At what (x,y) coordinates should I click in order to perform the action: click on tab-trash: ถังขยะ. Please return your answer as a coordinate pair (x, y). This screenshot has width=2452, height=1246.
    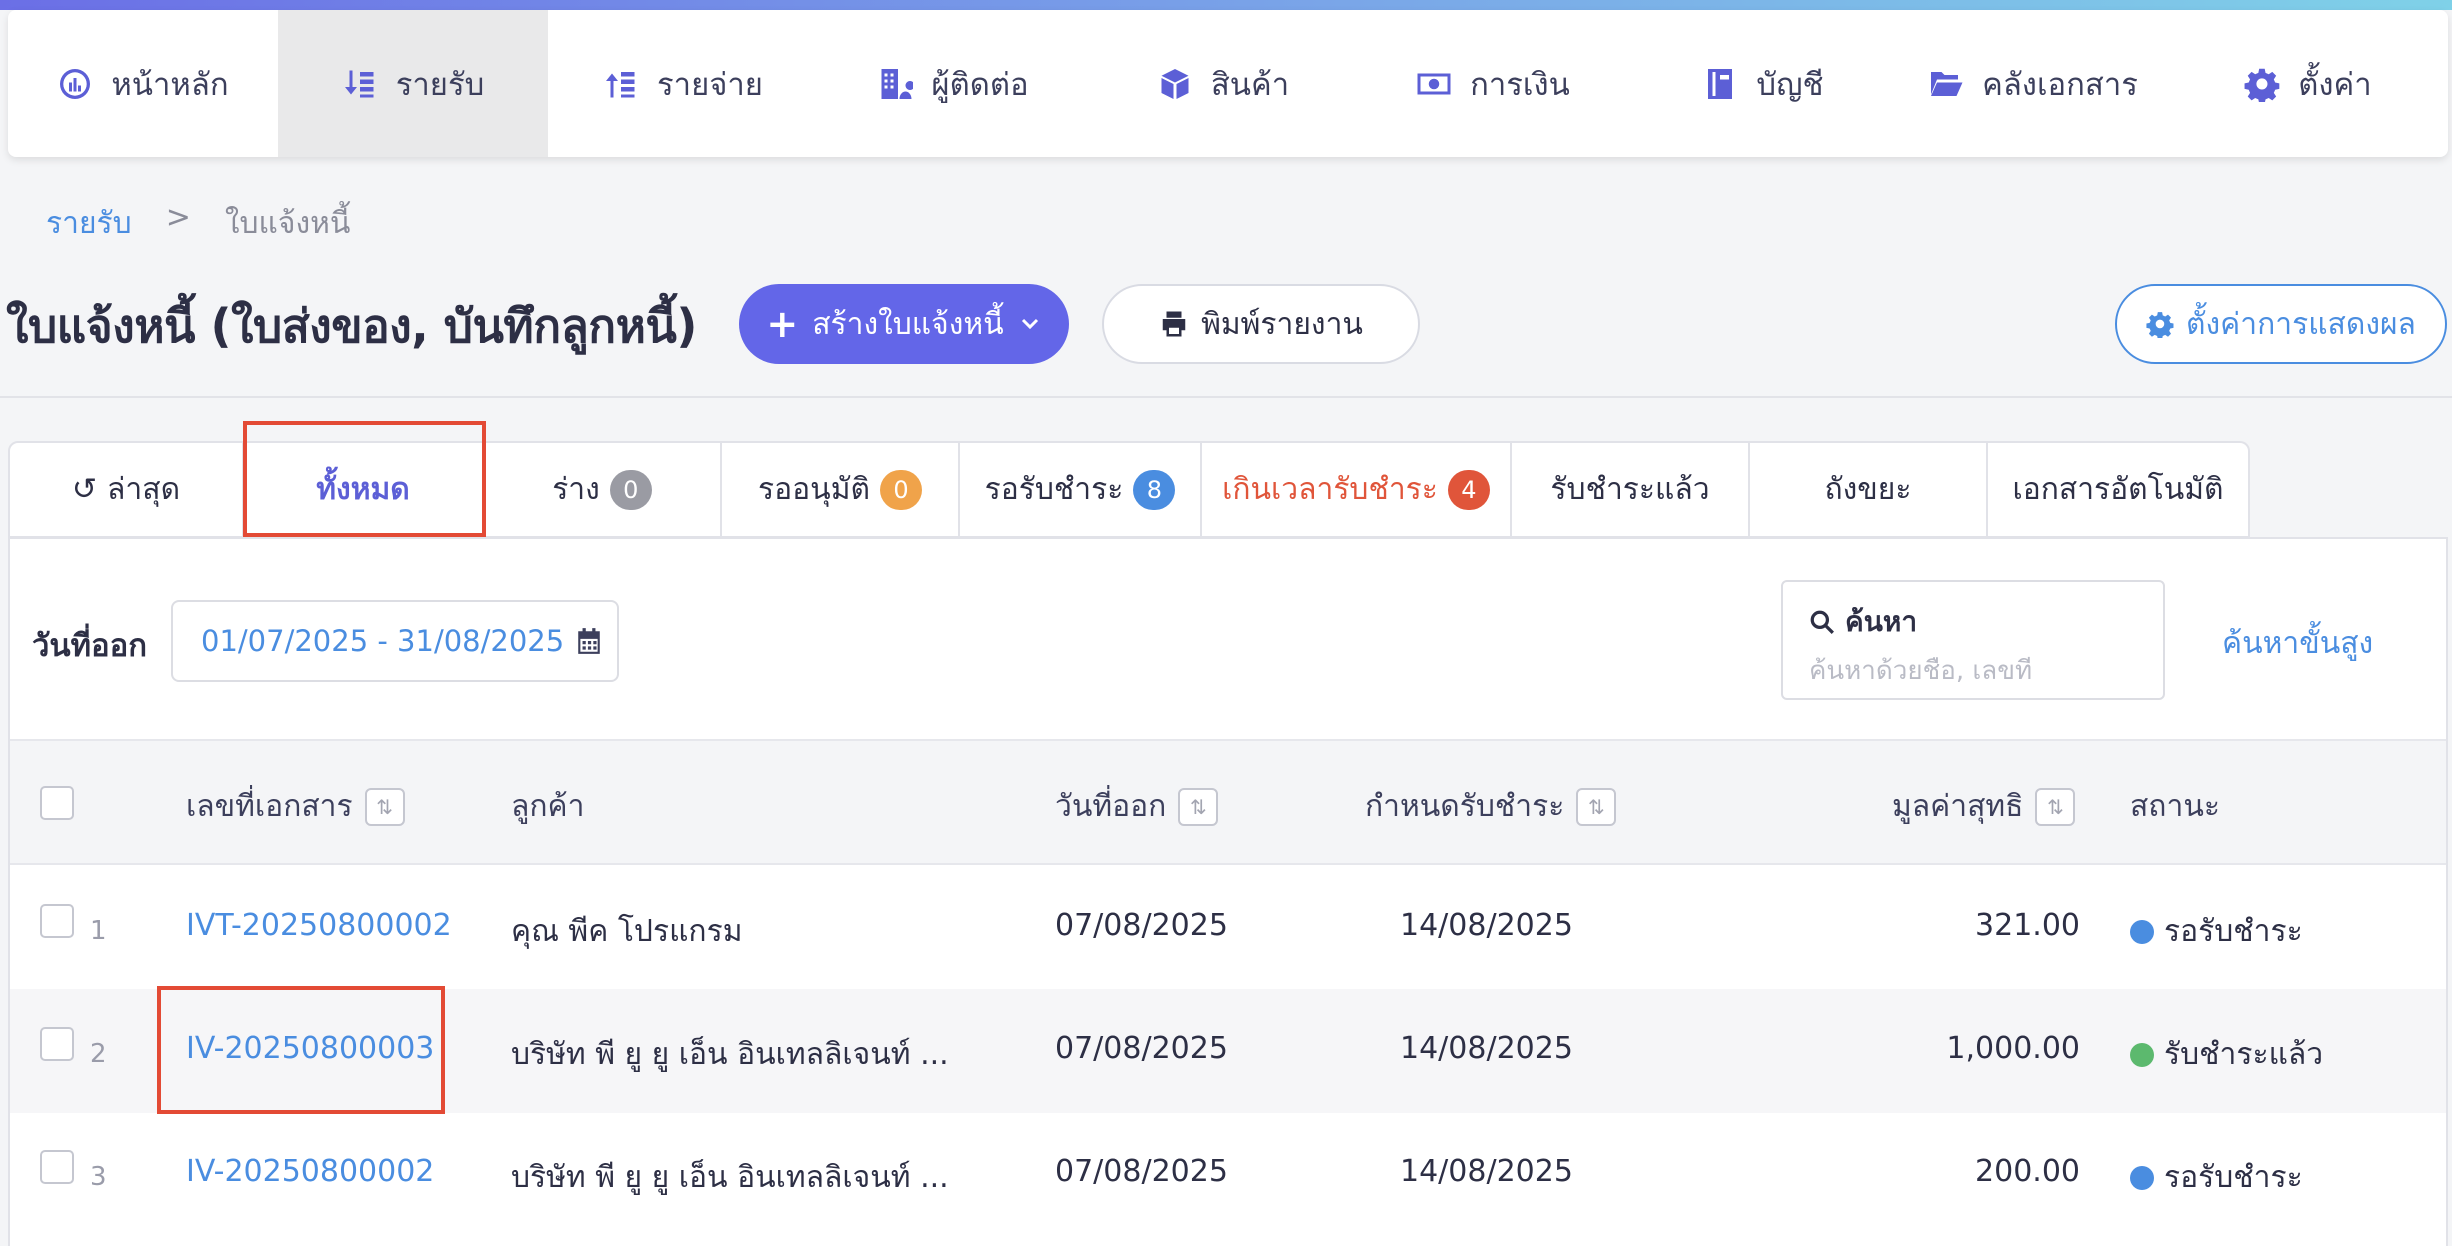
    Looking at the image, I should click on (1869, 489).